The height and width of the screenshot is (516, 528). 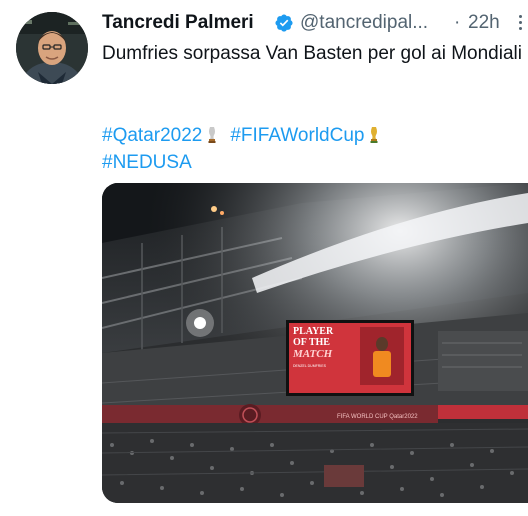 What do you see at coordinates (147, 162) in the screenshot?
I see `hashtag-nedusa: #NEDUSA` at bounding box center [147, 162].